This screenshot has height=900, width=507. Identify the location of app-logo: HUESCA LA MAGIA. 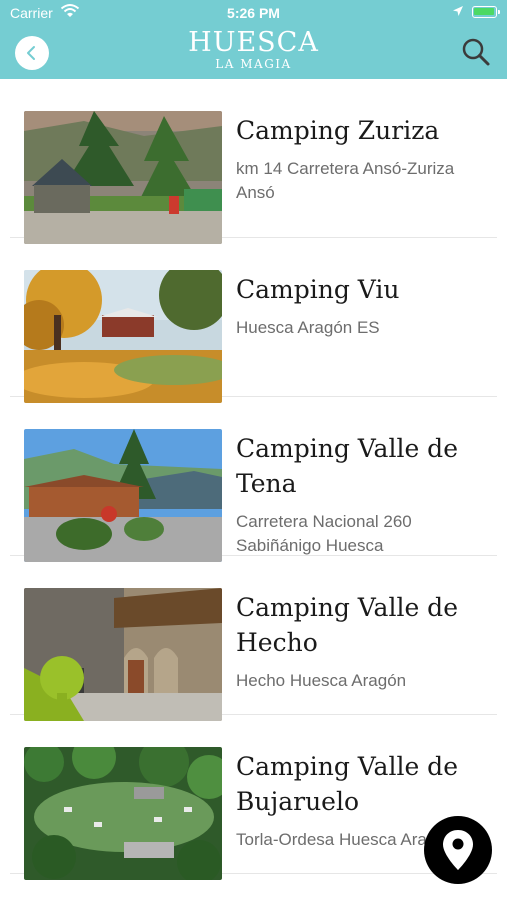
(253, 49).